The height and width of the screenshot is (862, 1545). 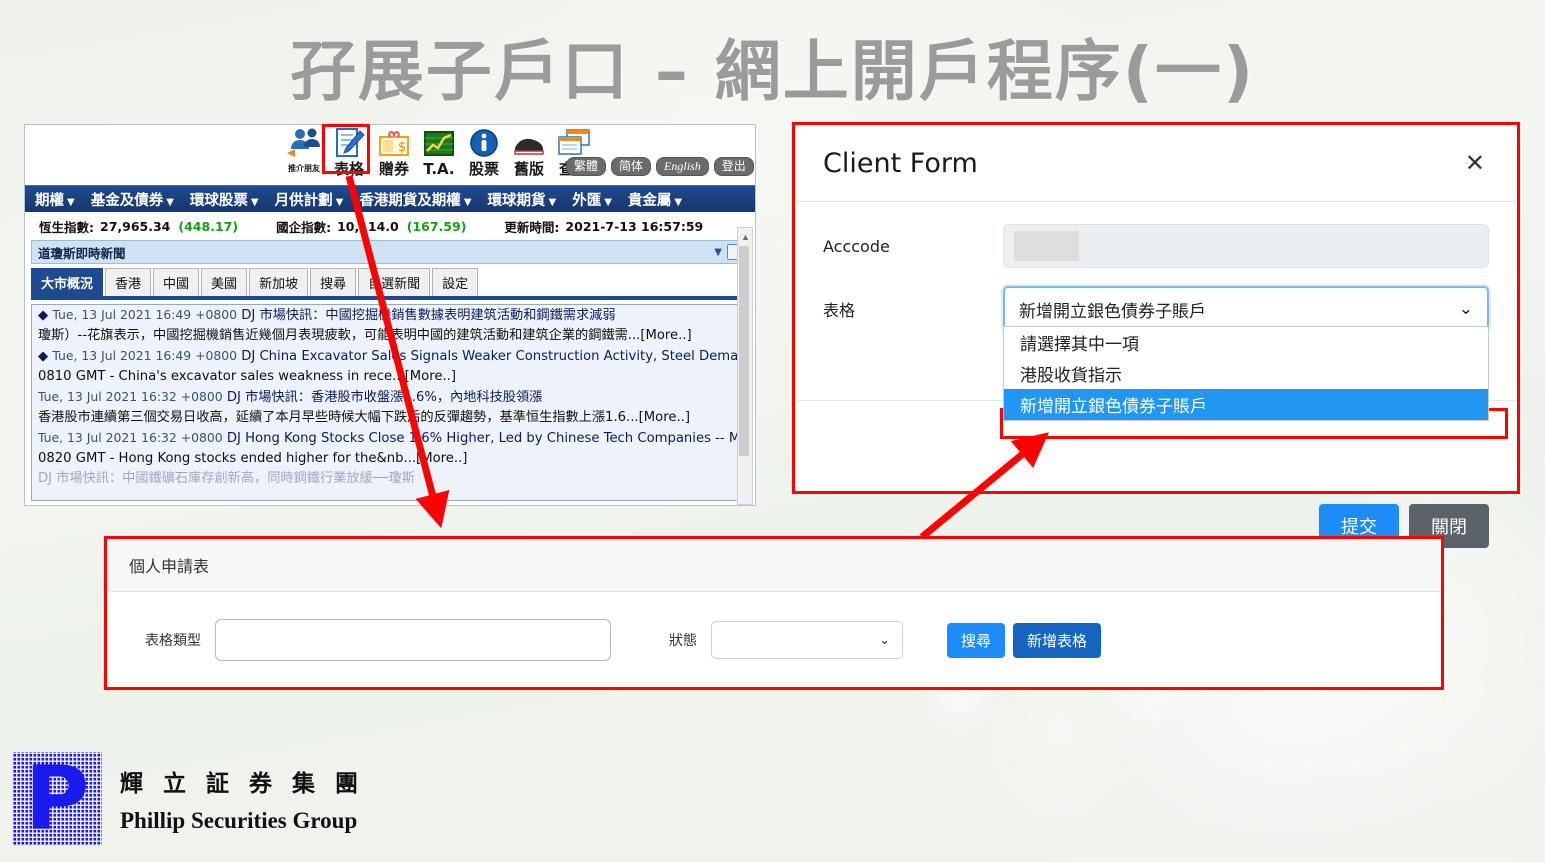 What do you see at coordinates (631, 166) in the screenshot?
I see `lang-button-simplified: 简体` at bounding box center [631, 166].